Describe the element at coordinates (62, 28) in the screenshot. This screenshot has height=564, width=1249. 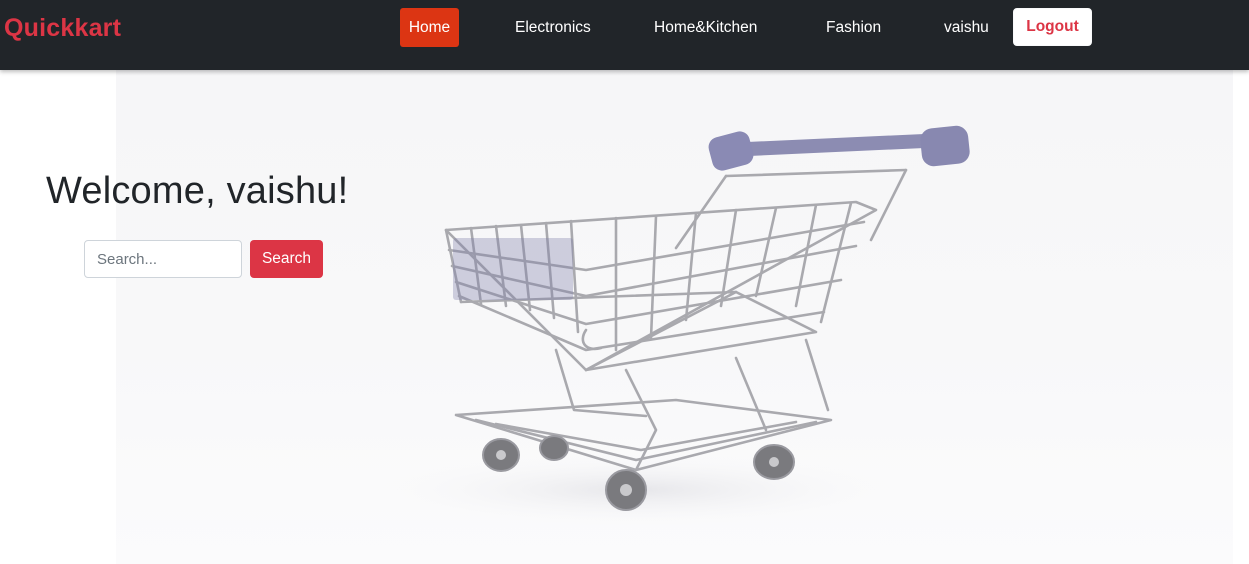
I see `brand-logo: Quickkart` at that location.